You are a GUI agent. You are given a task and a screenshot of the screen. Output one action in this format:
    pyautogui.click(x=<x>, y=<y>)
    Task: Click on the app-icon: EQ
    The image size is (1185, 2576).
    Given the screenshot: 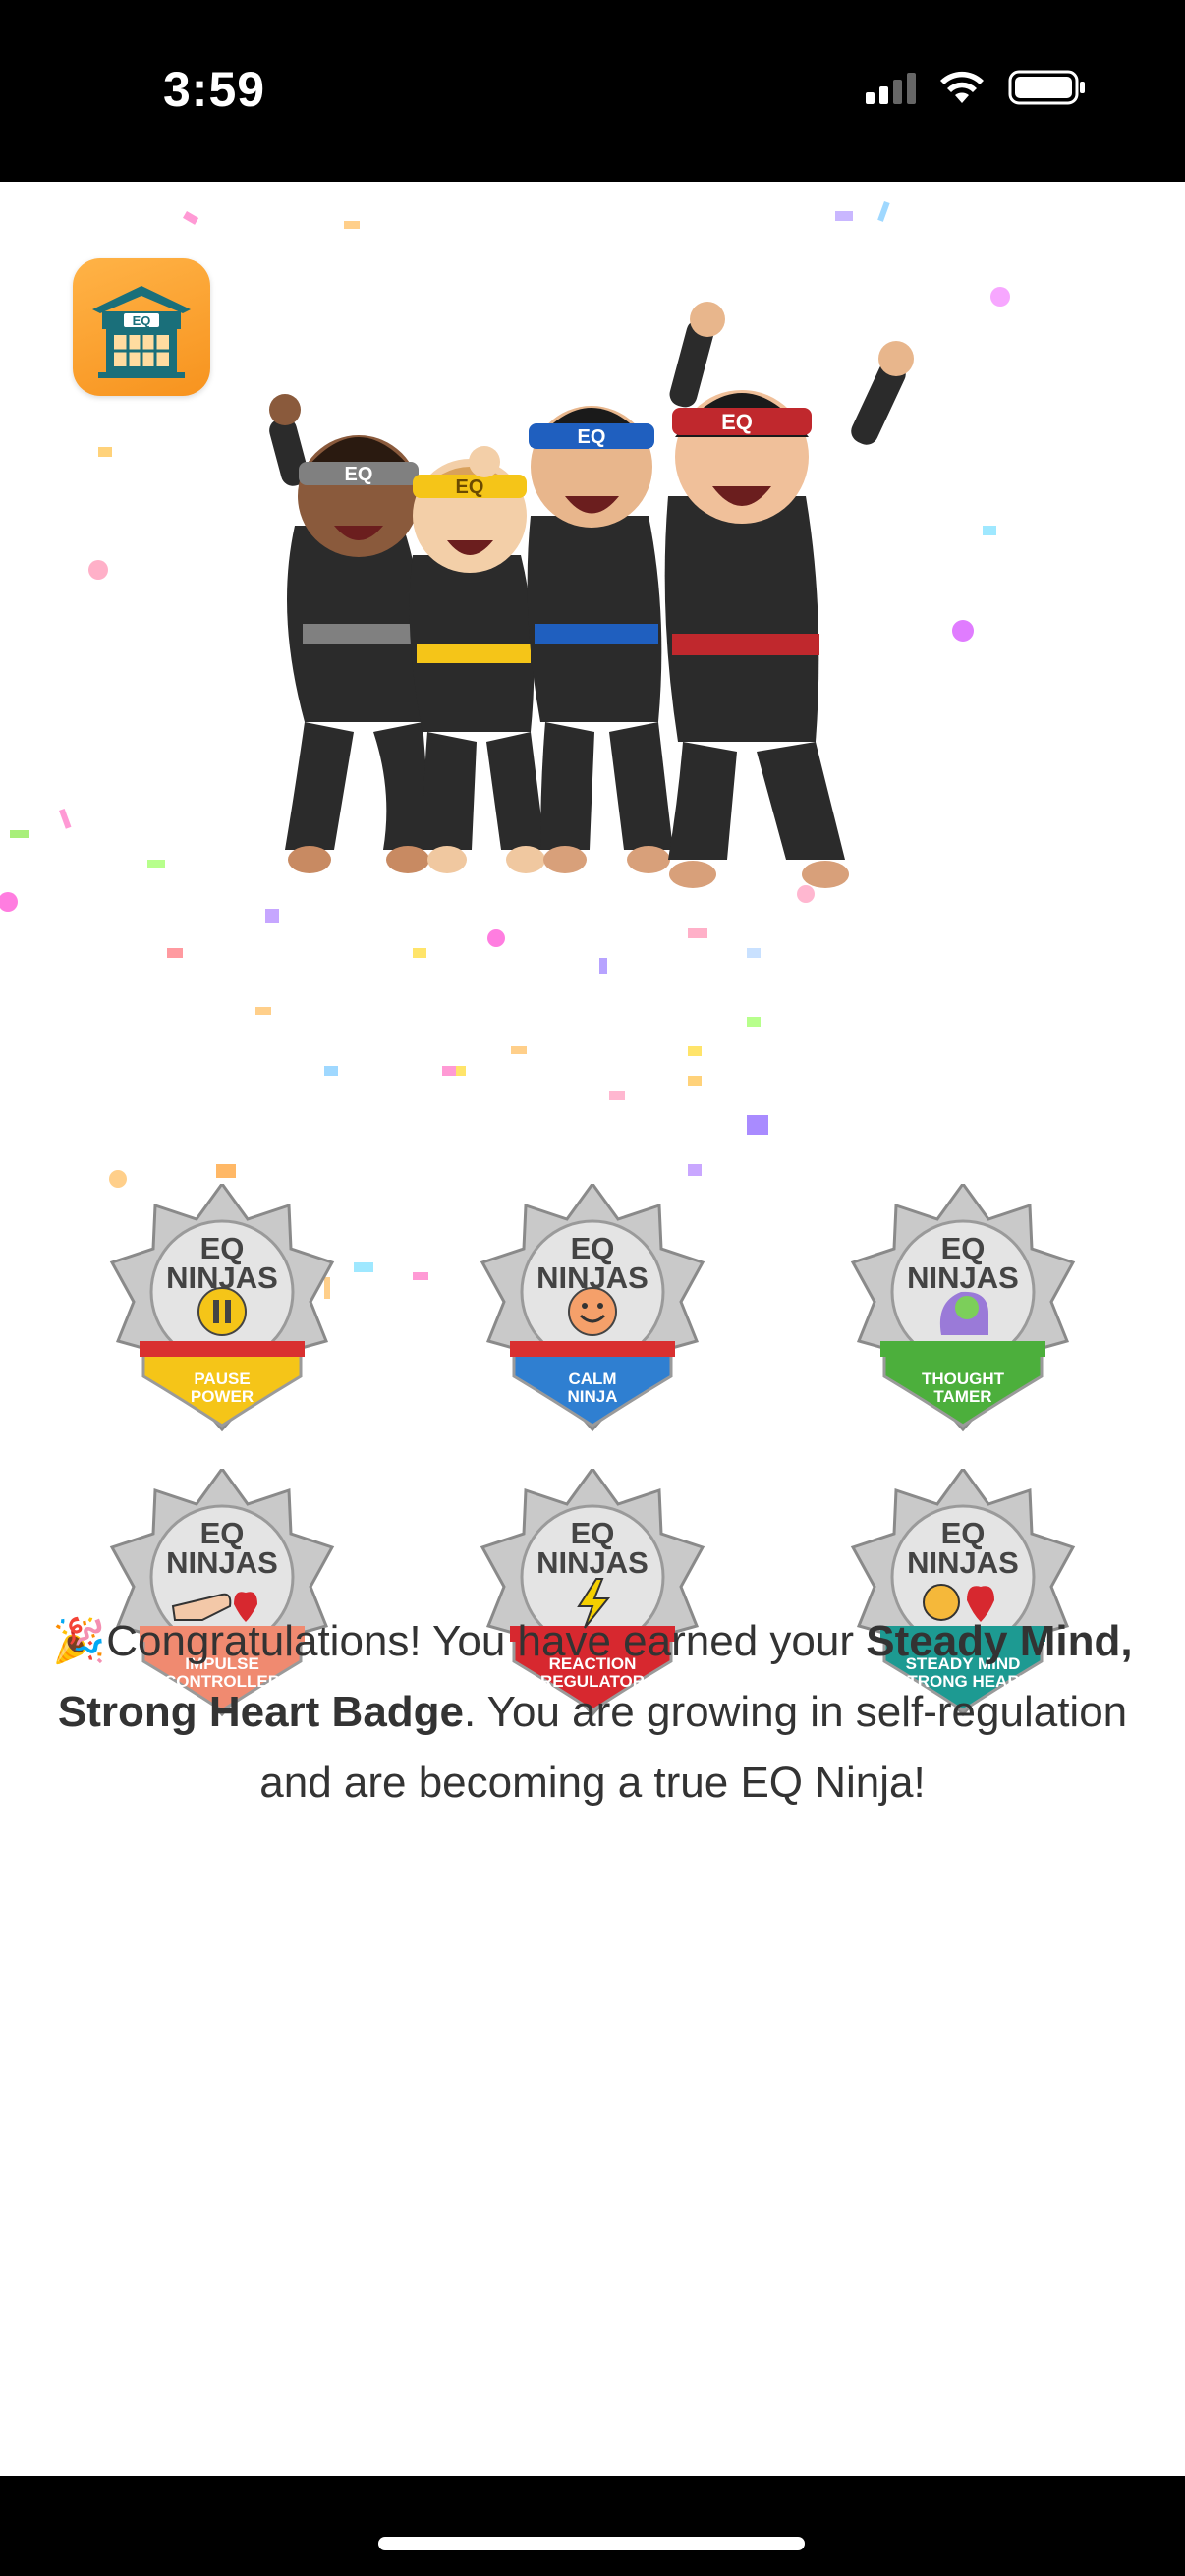 What is the action you would take?
    pyautogui.click(x=141, y=327)
    